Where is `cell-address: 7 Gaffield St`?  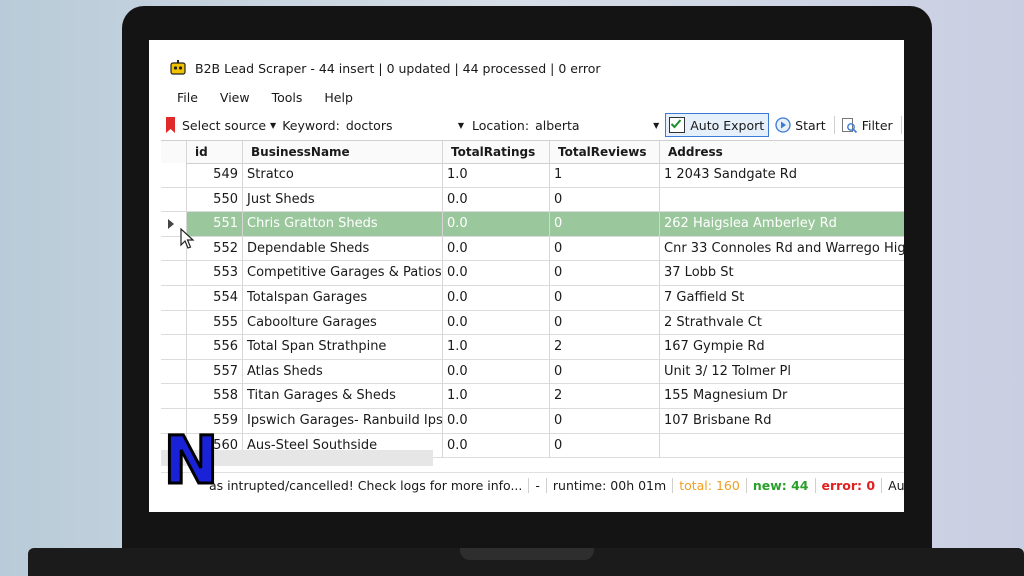 cell-address: 7 Gaffield St is located at coordinates (782, 298).